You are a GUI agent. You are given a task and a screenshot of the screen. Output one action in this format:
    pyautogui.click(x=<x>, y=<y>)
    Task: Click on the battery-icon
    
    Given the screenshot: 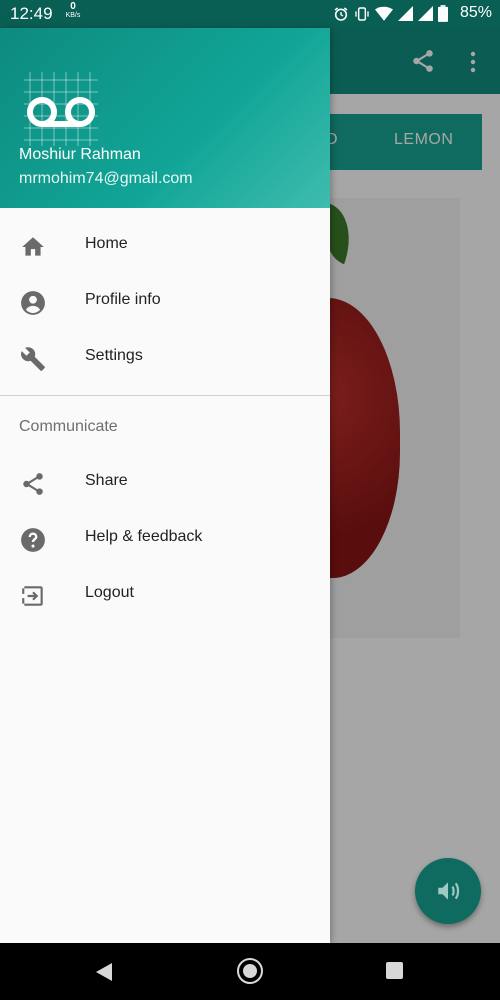 What is the action you would take?
    pyautogui.click(x=443, y=13)
    